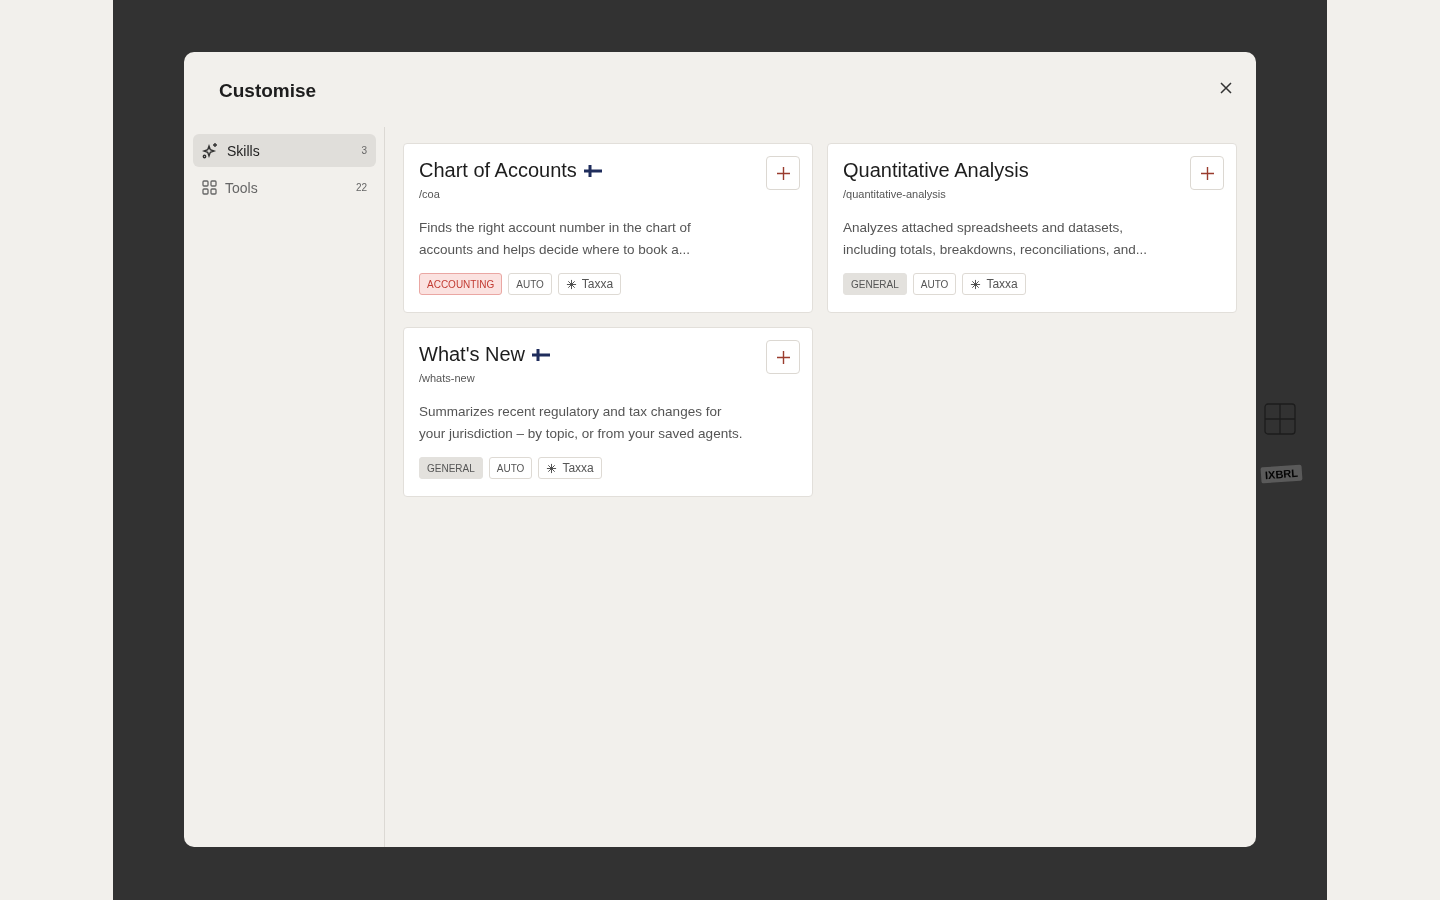 This screenshot has height=900, width=1440. What do you see at coordinates (461, 284) in the screenshot?
I see `category-tag: ACCOUNTING` at bounding box center [461, 284].